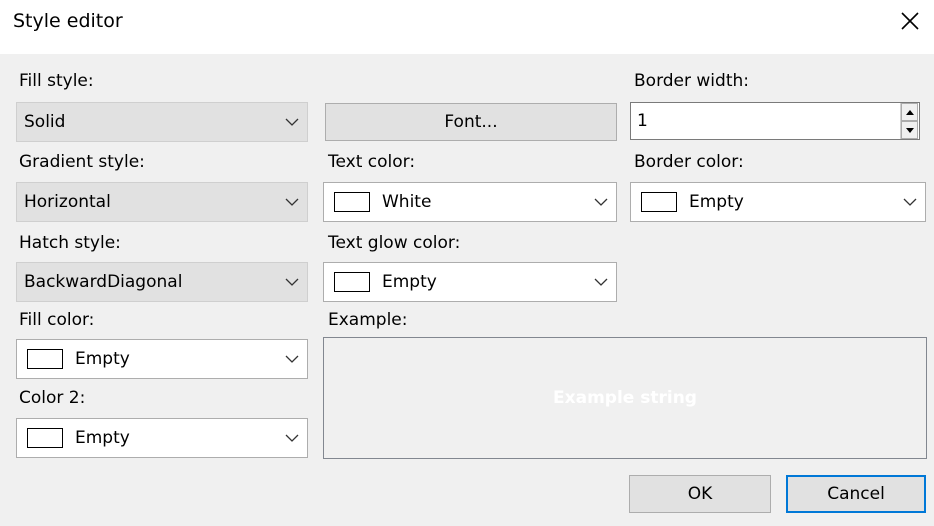  What do you see at coordinates (82, 162) in the screenshot?
I see `gradient-style-label: Gradient style:` at bounding box center [82, 162].